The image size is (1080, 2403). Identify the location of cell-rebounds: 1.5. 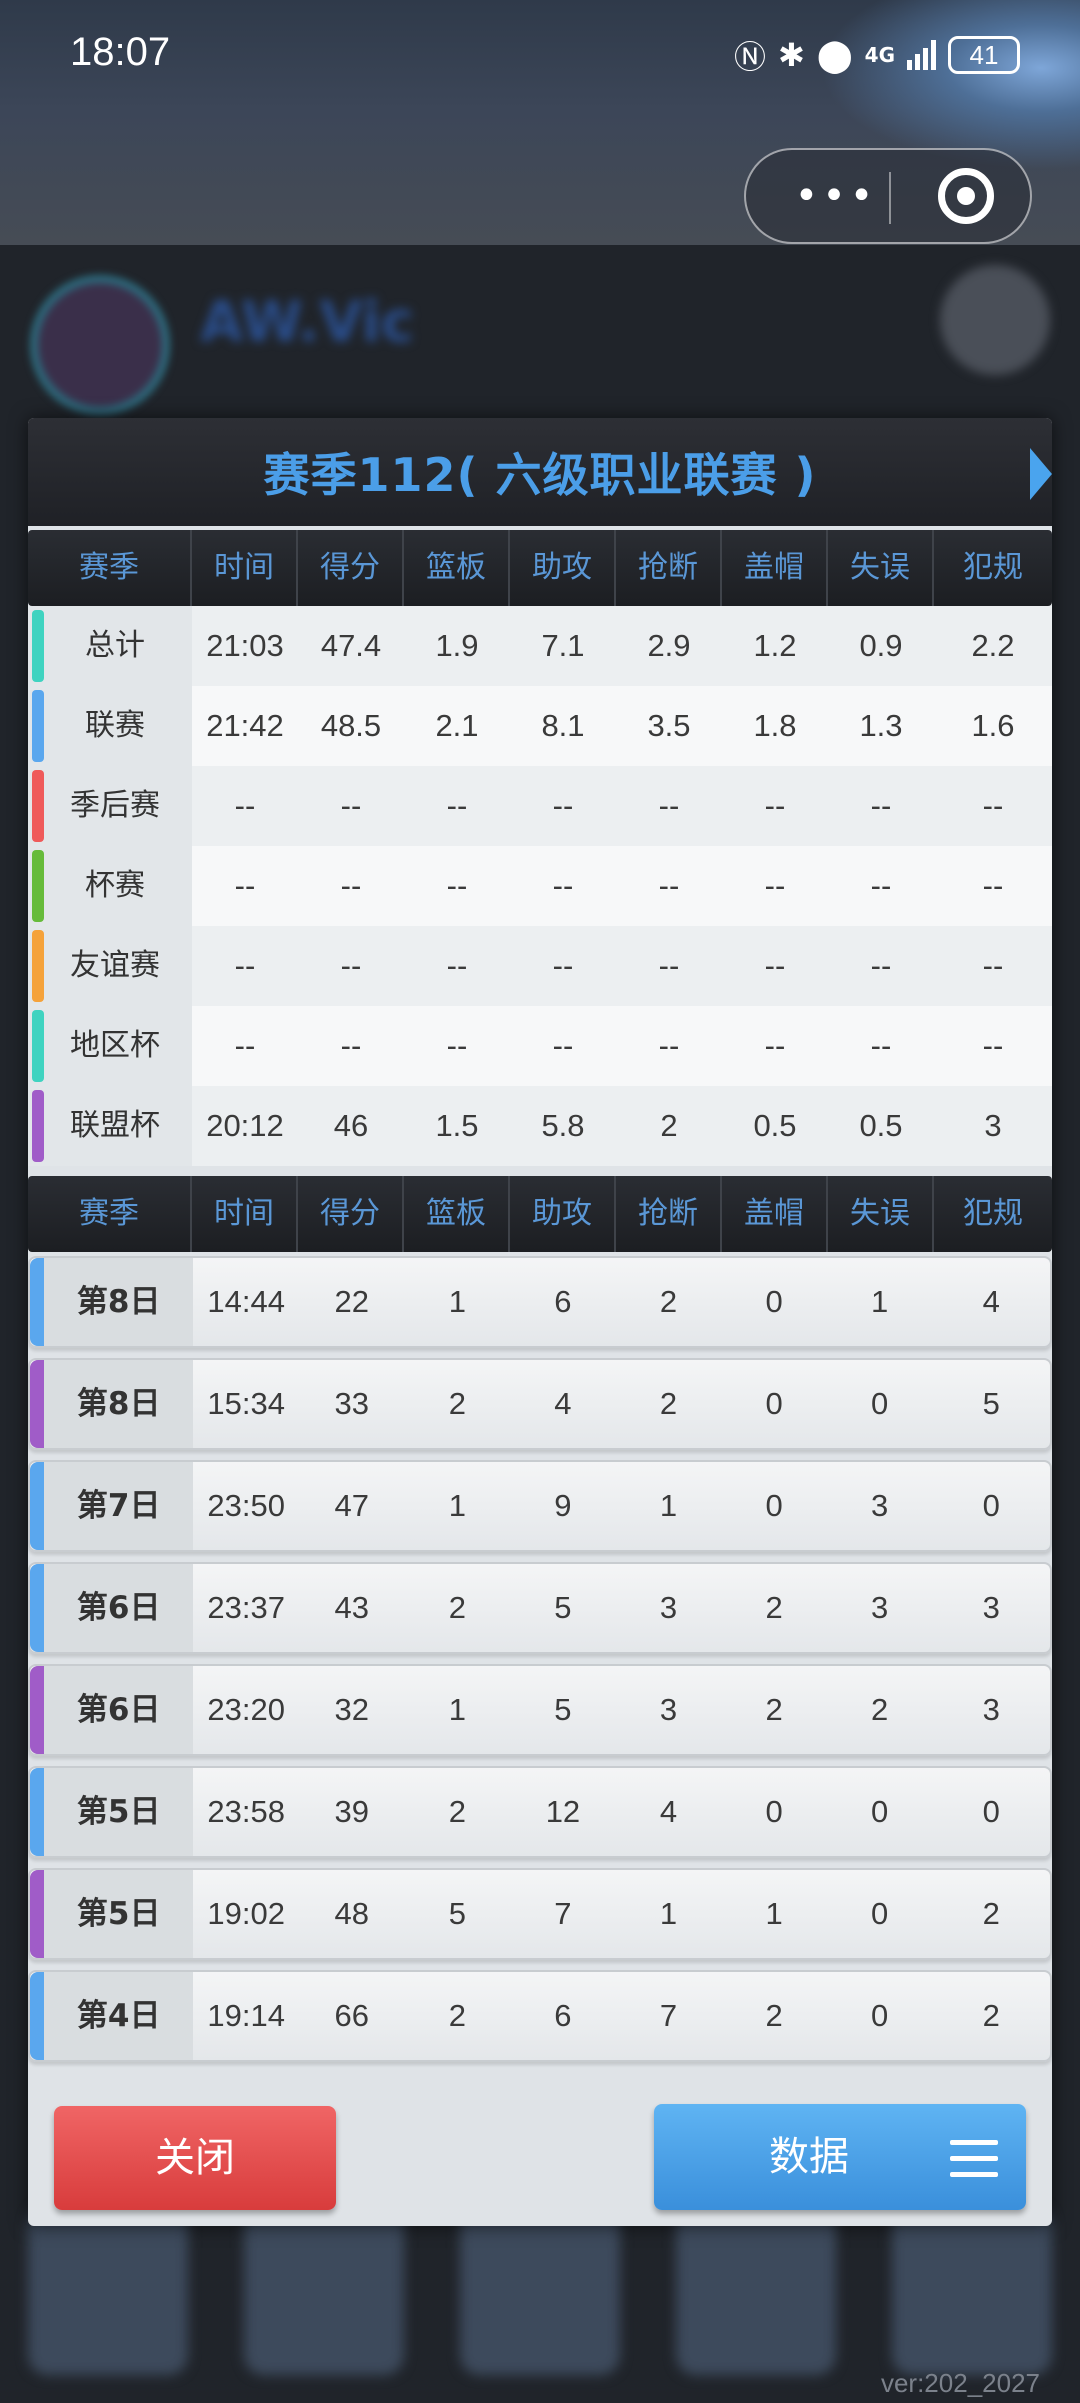
(457, 1125).